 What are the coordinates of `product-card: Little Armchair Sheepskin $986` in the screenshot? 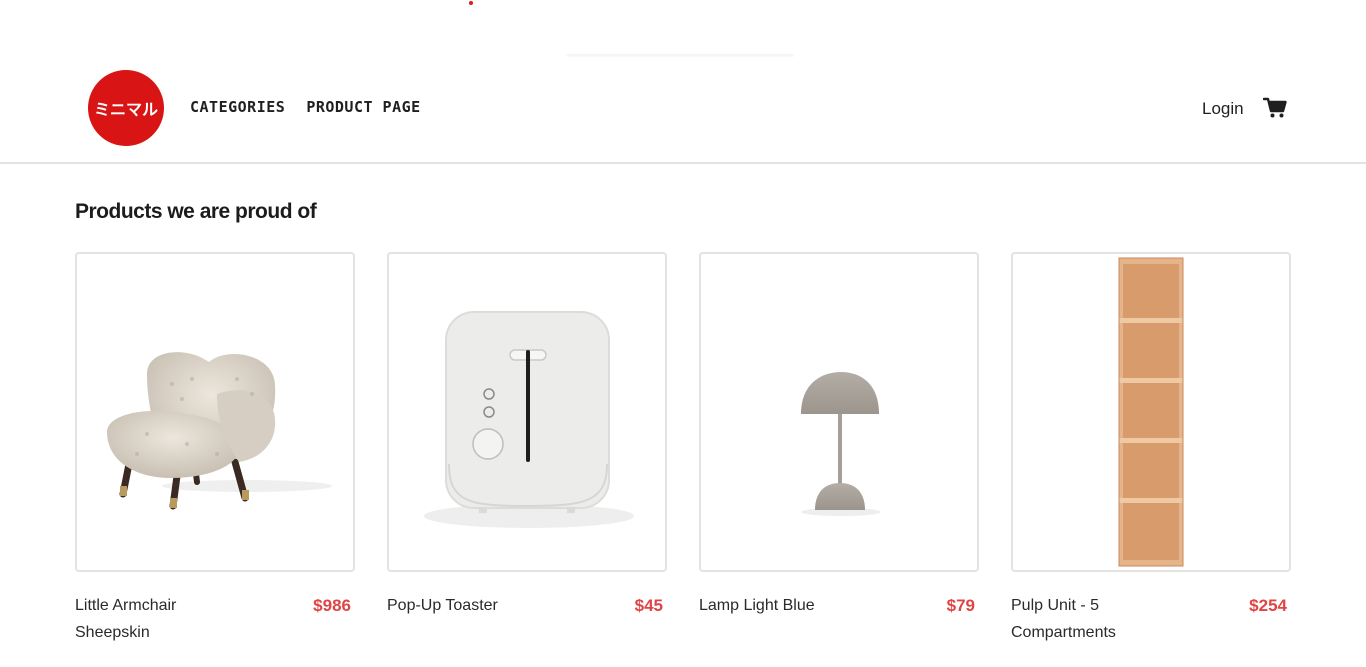 It's located at (215, 449).